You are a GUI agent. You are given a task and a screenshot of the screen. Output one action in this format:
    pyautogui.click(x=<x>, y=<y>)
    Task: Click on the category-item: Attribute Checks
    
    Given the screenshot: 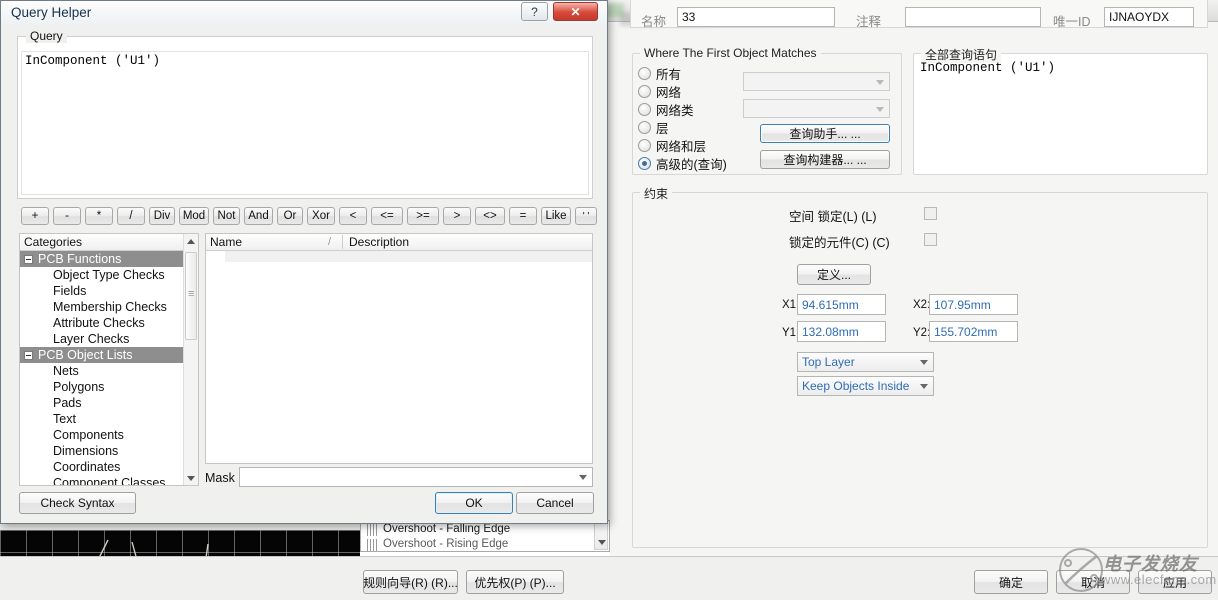 What is the action you would take?
    pyautogui.click(x=109, y=323)
    